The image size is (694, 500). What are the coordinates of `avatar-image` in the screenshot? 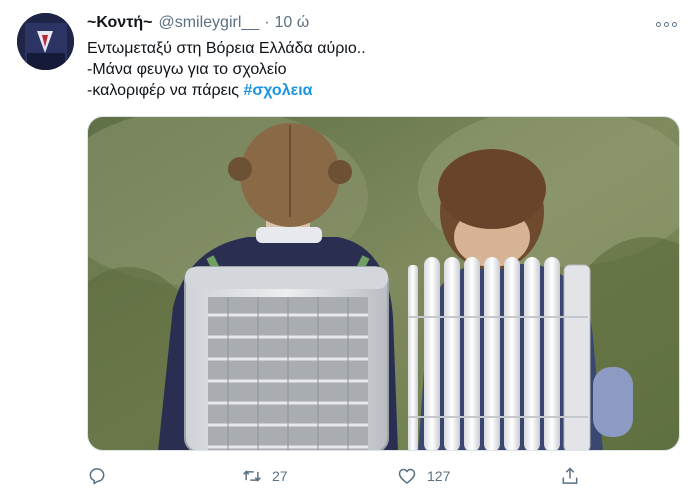 It's located at (45, 41).